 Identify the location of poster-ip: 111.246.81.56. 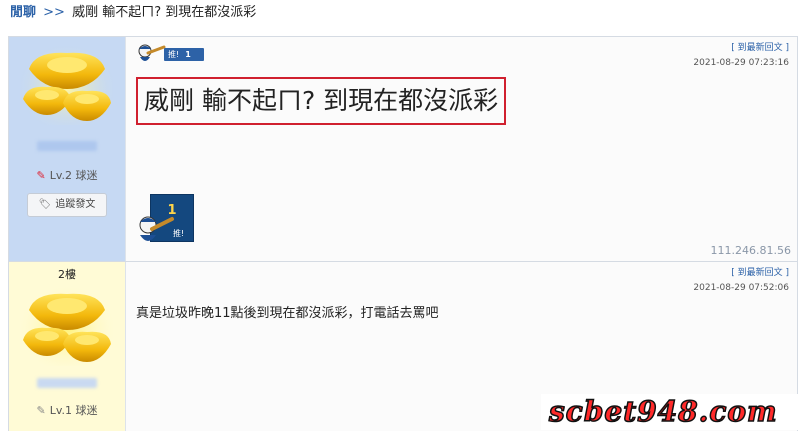
(750, 250).